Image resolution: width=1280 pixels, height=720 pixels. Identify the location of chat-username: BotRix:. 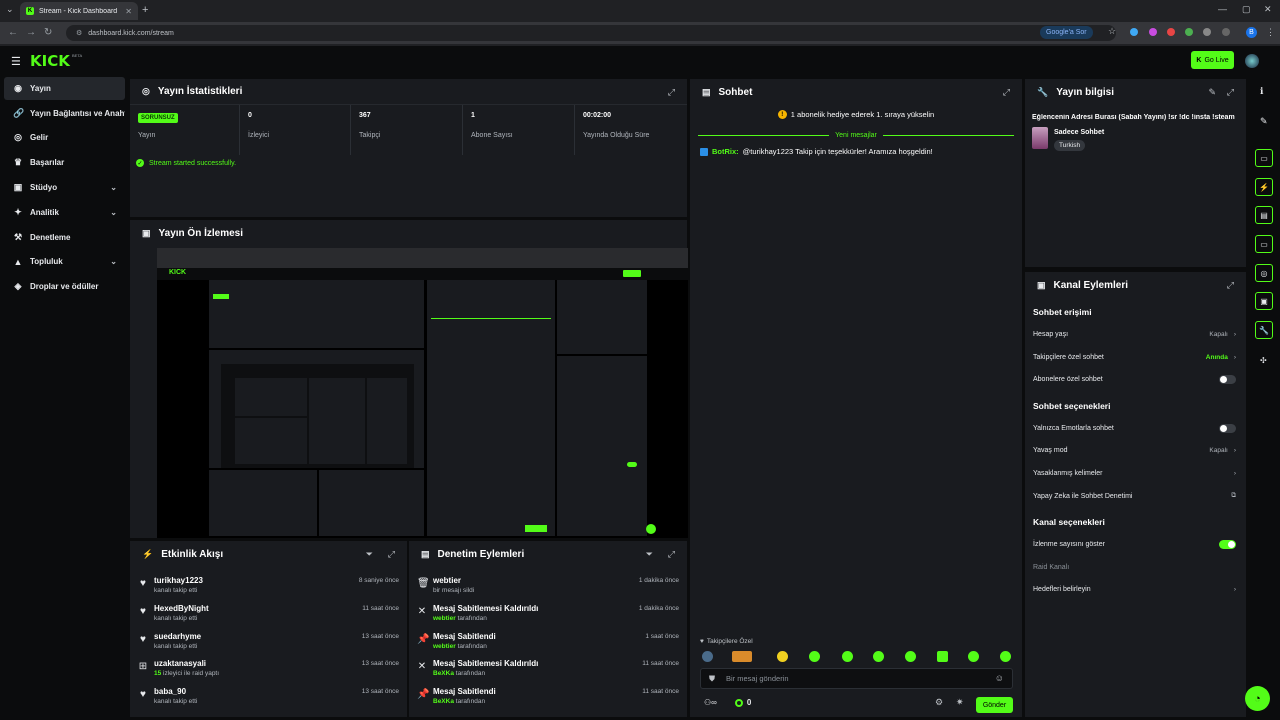
(725, 151).